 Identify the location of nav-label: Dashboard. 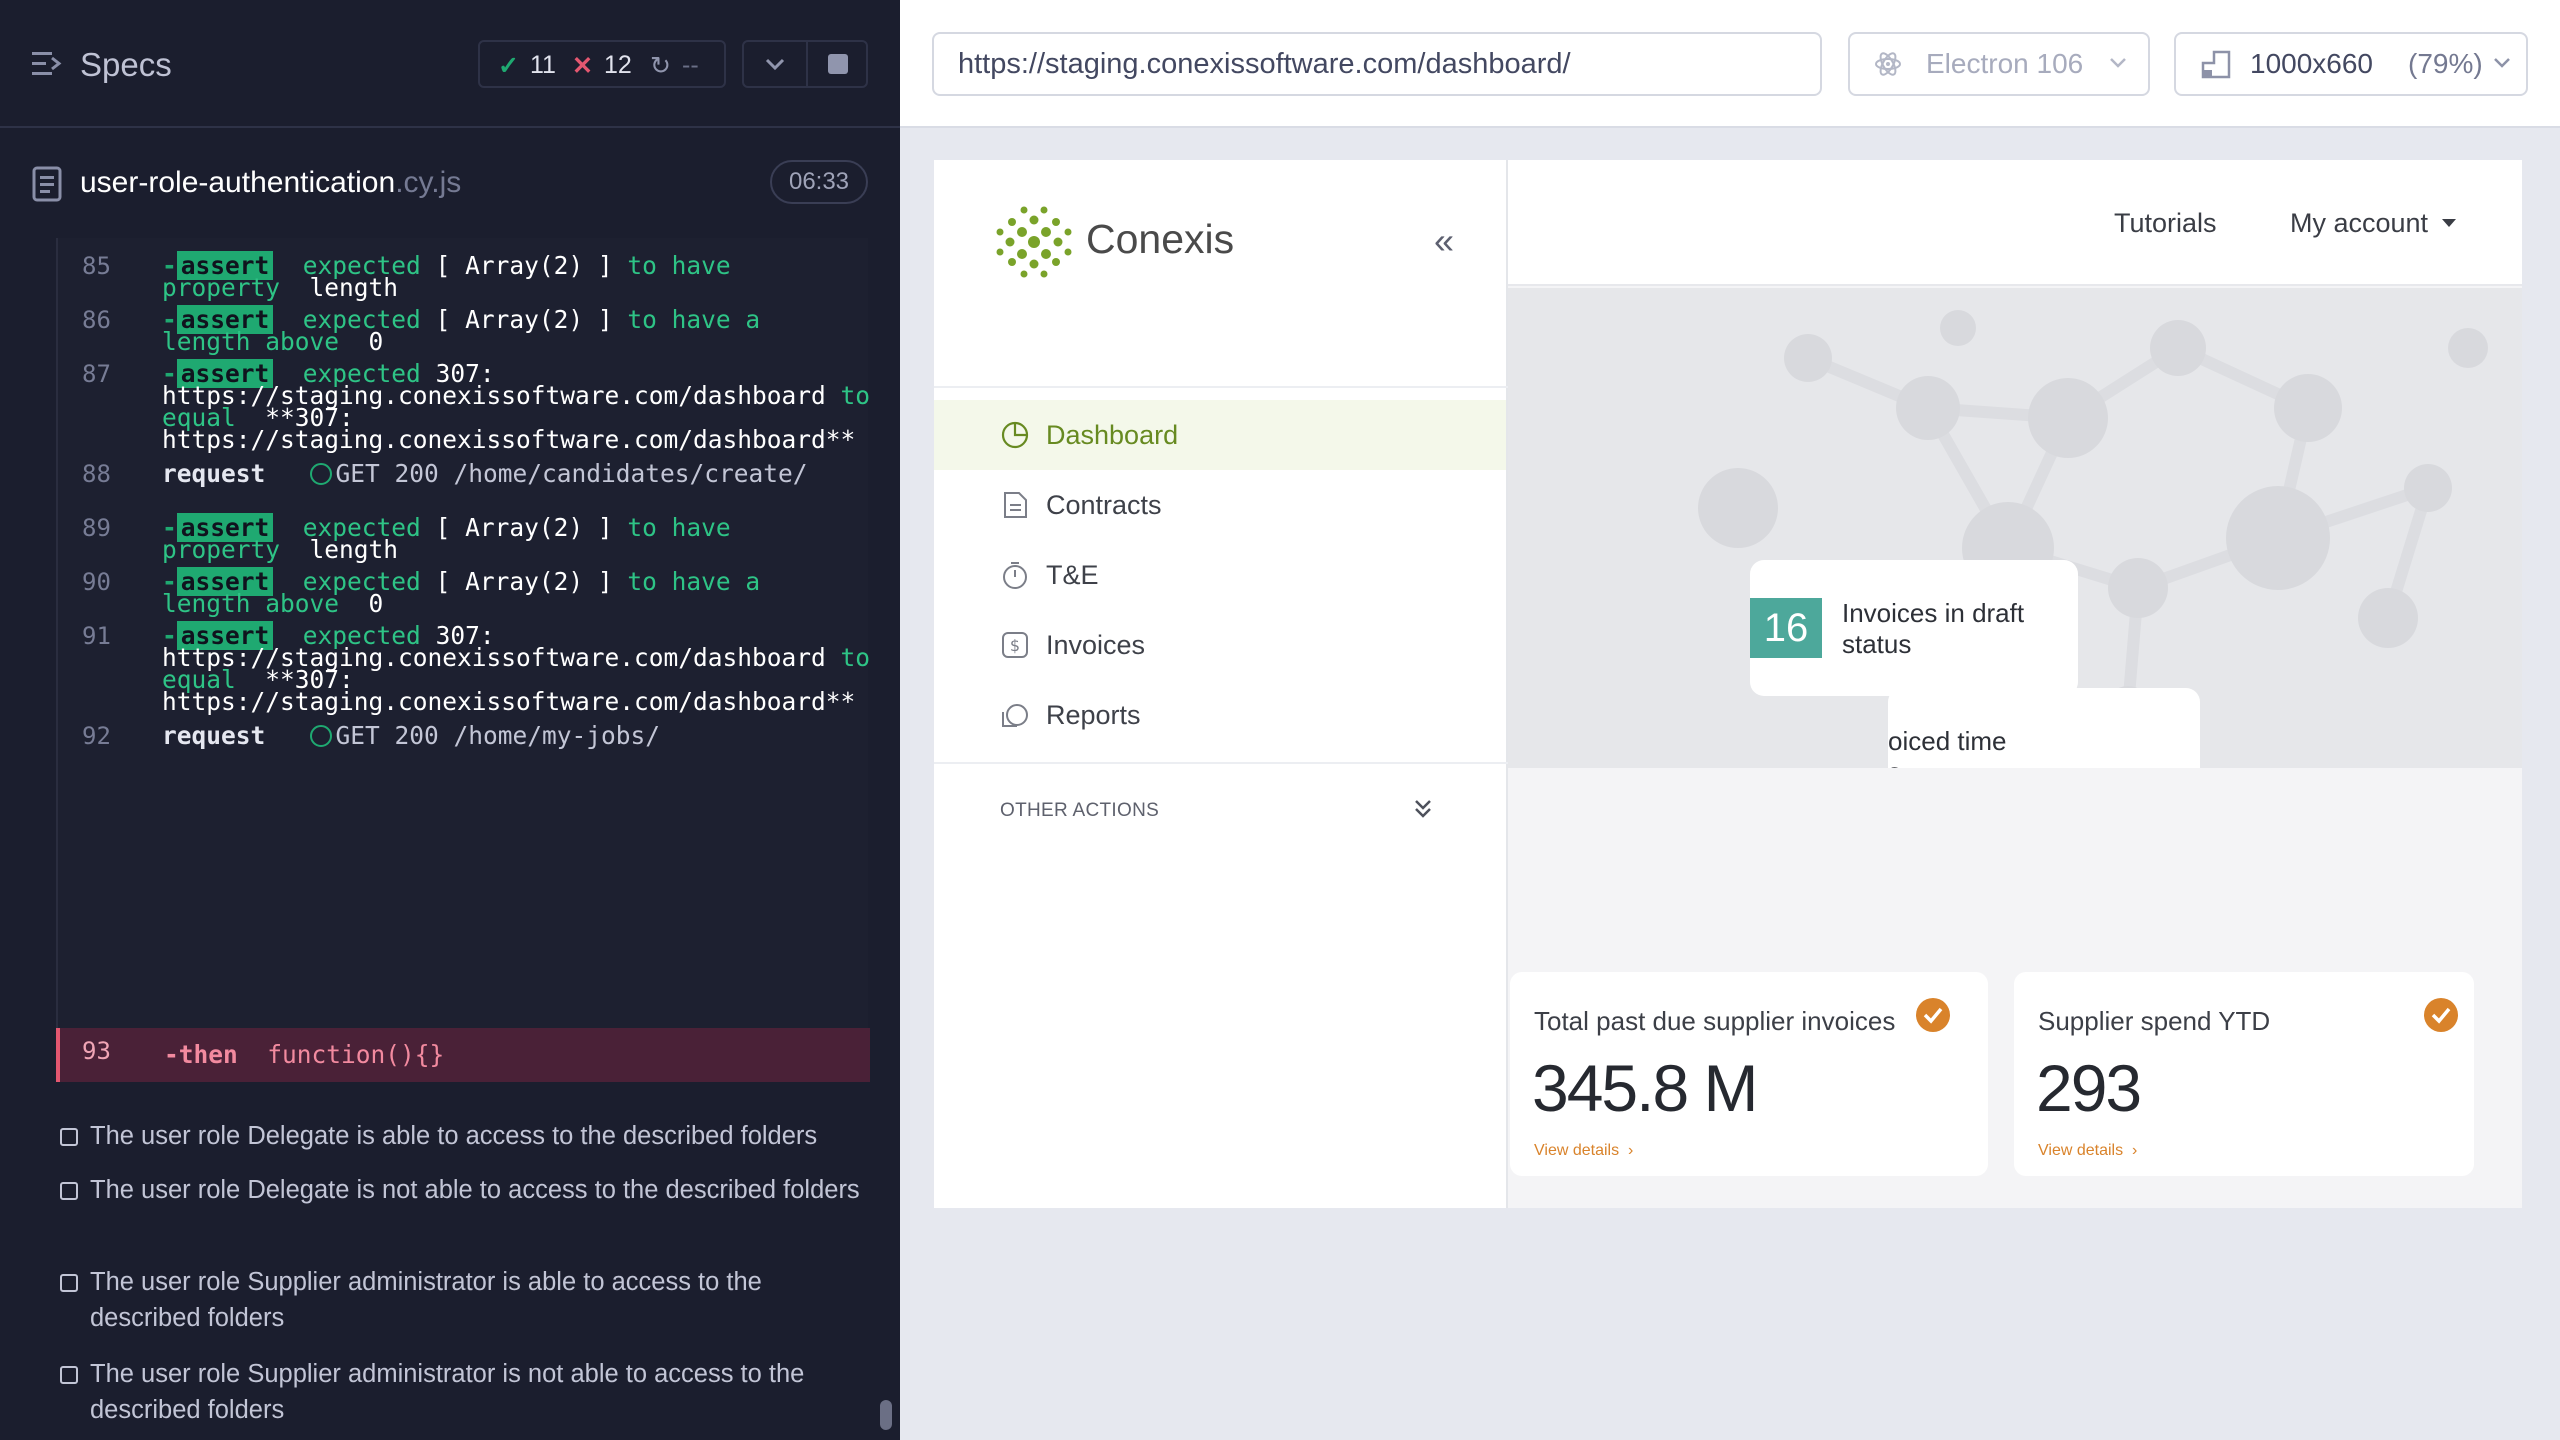
(1112, 435).